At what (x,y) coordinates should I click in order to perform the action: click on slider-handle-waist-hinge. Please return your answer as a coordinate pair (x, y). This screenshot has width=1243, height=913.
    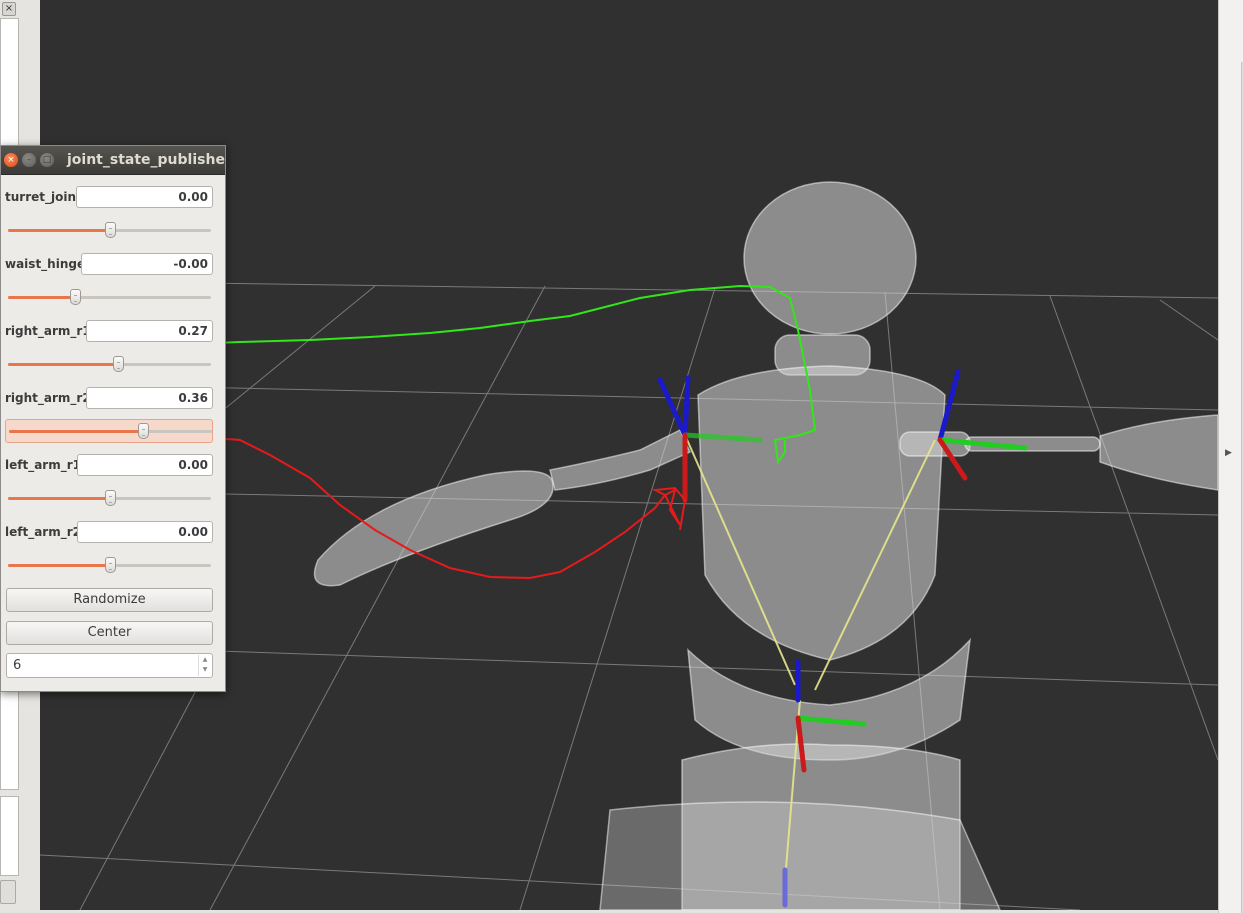
    Looking at the image, I should click on (75, 297).